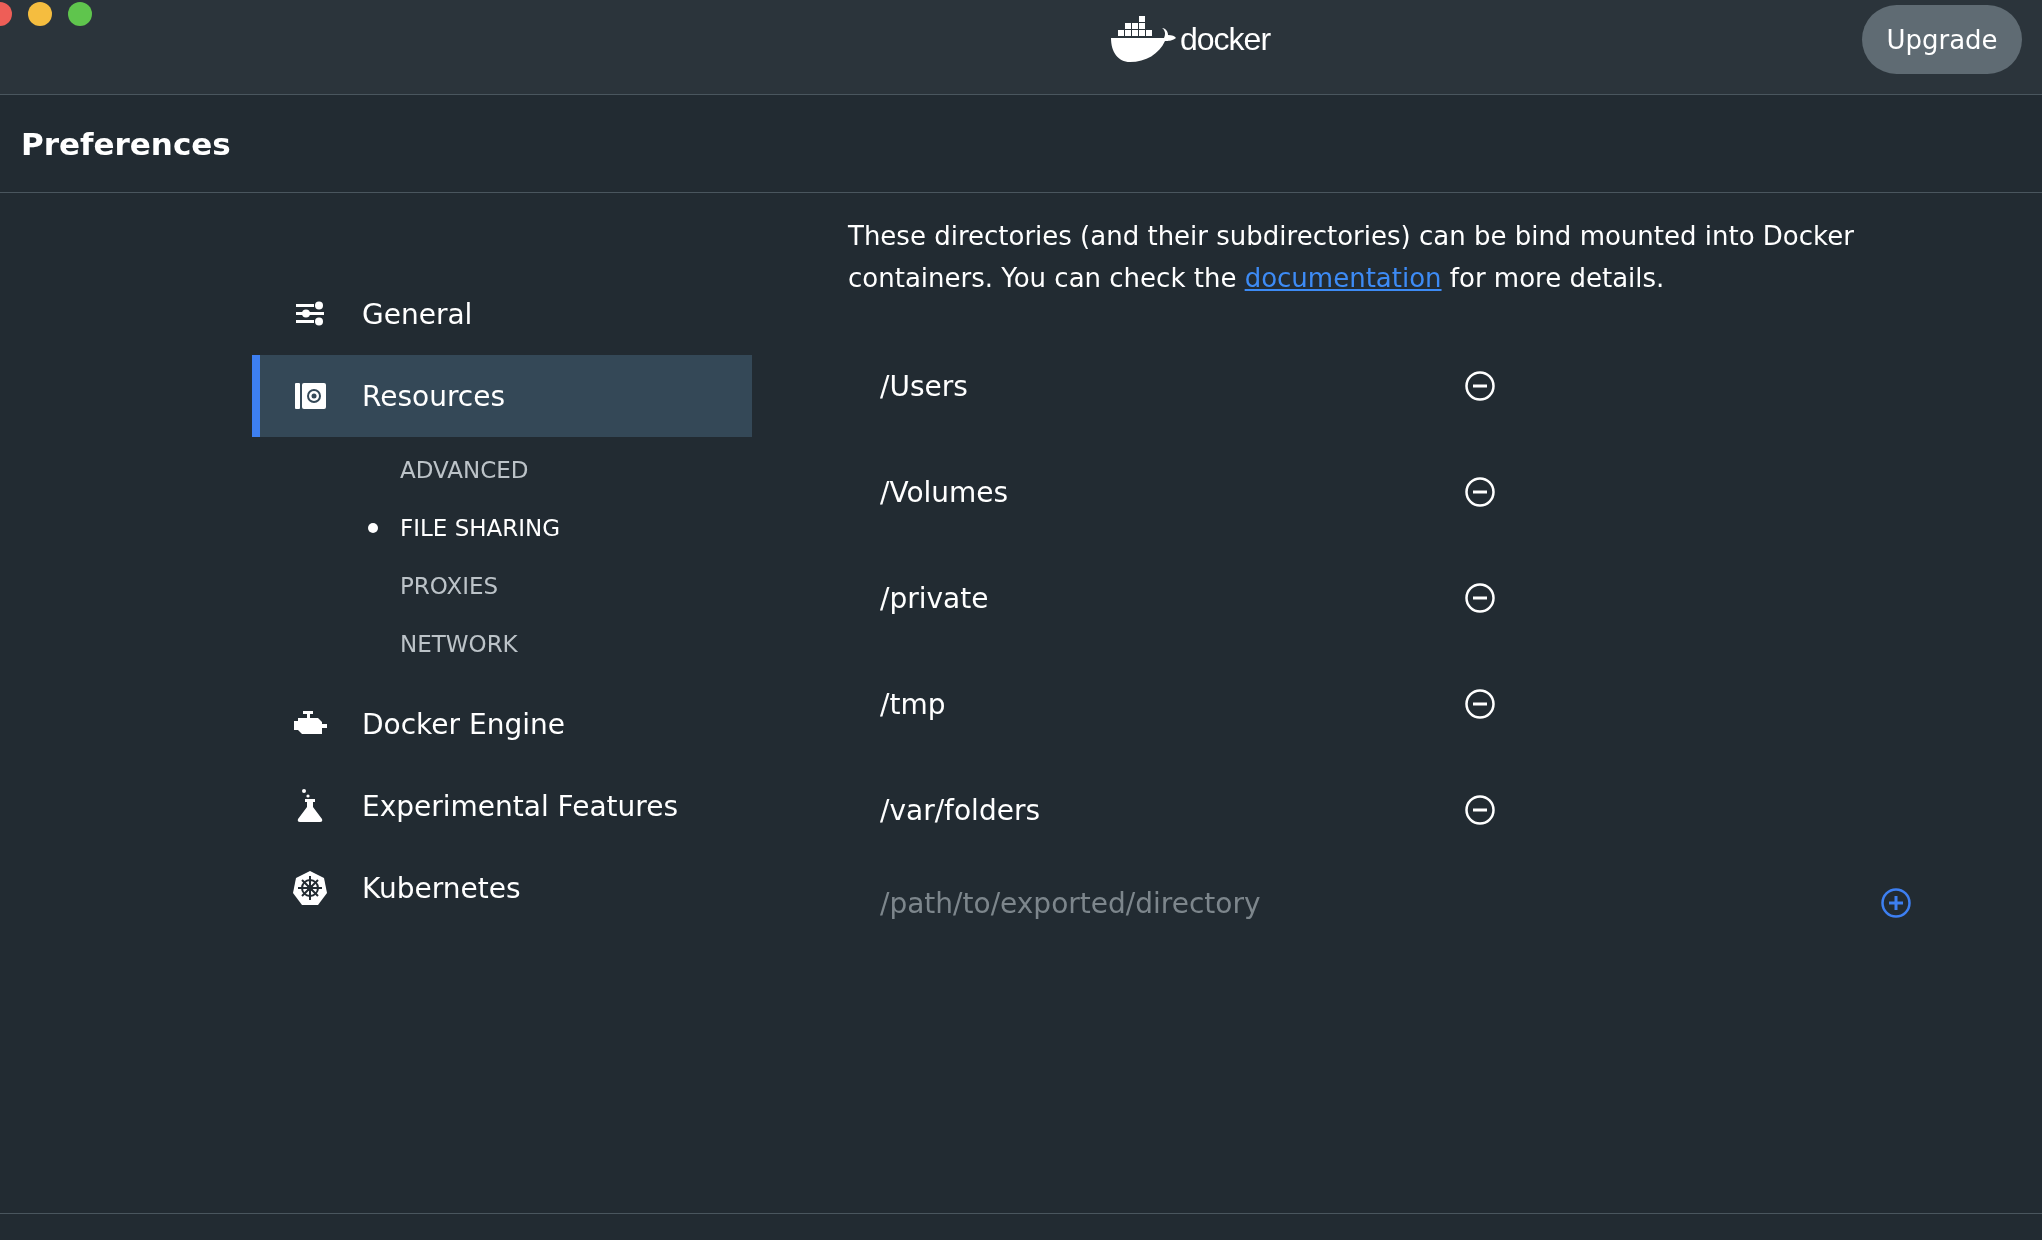  I want to click on logo-text: docker, so click(1225, 39).